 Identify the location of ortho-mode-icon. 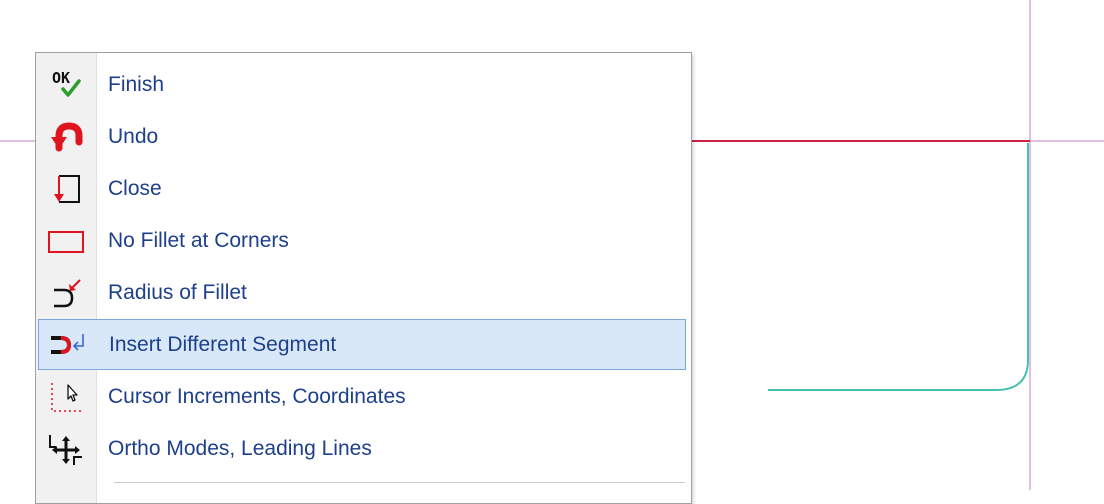
(66, 448).